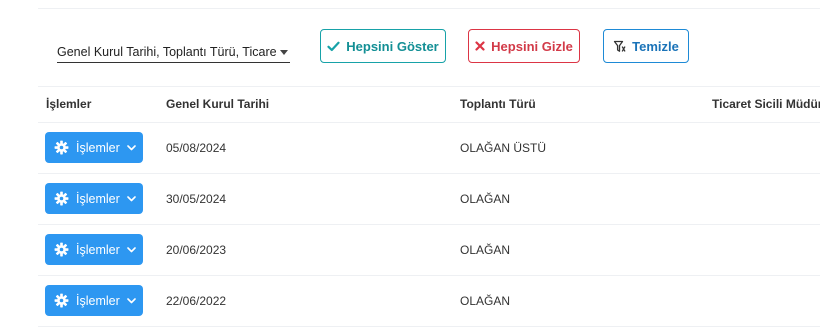  I want to click on dropdown-caret-icon, so click(284, 52).